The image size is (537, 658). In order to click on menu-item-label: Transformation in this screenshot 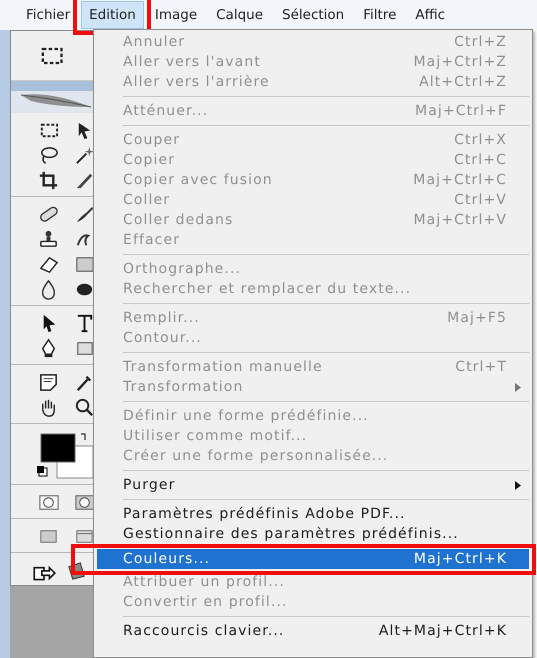, I will do `click(183, 387)`.